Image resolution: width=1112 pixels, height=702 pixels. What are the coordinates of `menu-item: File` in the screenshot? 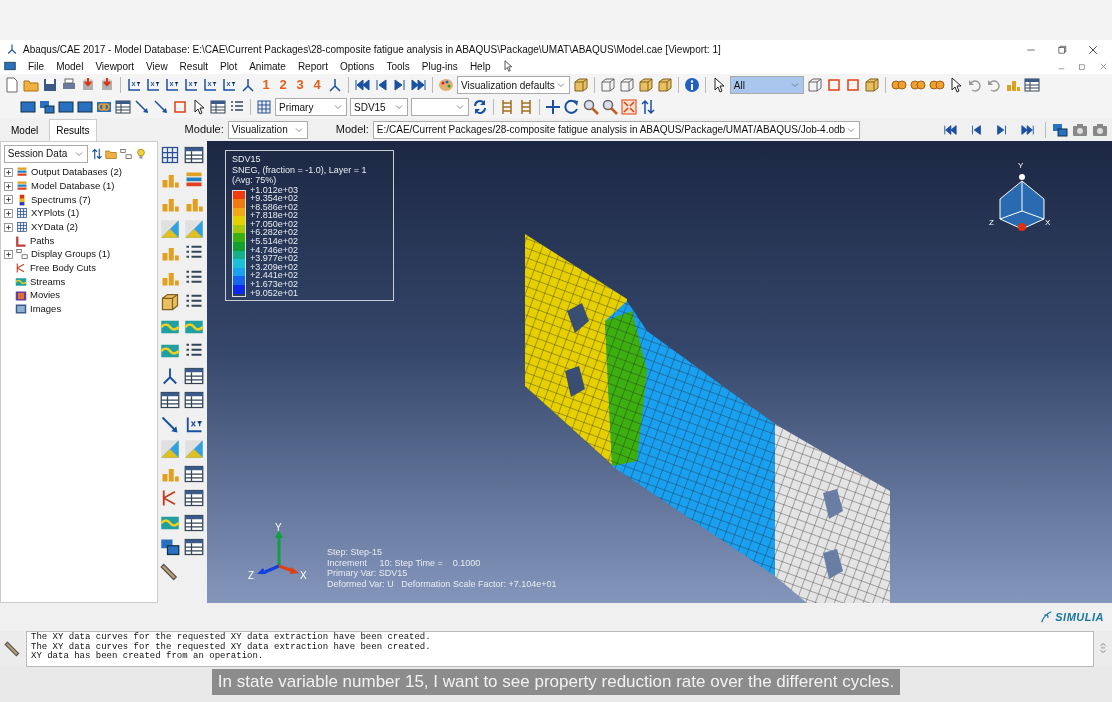 It's located at (36, 66).